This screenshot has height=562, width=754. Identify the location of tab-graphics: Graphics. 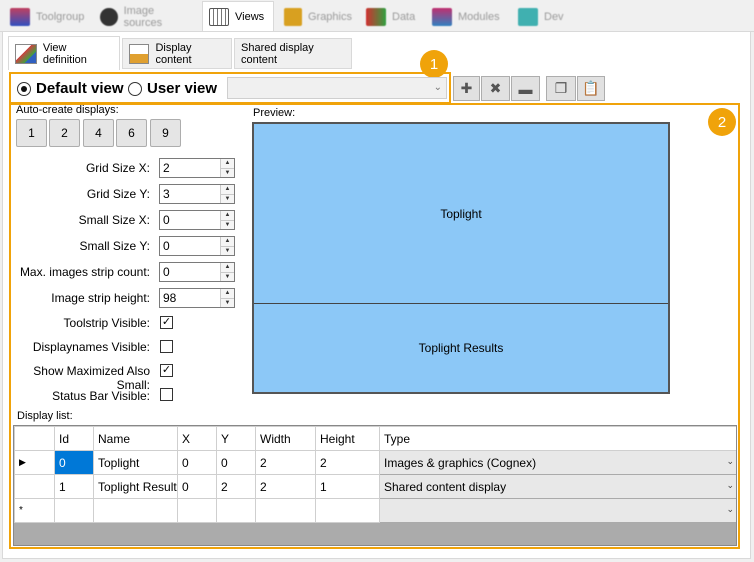
(318, 17).